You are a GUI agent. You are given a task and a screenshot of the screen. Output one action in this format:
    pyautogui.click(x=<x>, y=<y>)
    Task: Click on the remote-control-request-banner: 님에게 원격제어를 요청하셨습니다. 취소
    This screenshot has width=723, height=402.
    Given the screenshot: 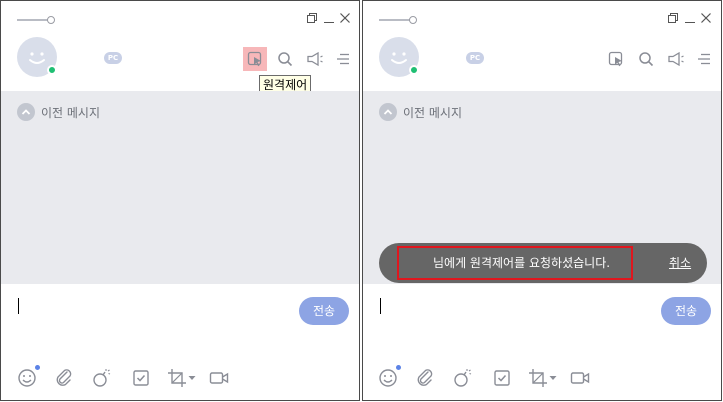 What is the action you would take?
    pyautogui.click(x=543, y=263)
    